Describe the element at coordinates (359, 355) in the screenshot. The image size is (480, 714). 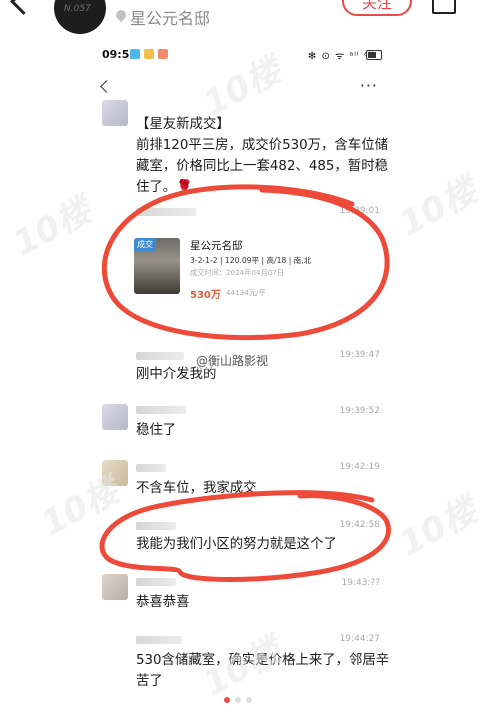
I see `timestamp: 19:39:47` at that location.